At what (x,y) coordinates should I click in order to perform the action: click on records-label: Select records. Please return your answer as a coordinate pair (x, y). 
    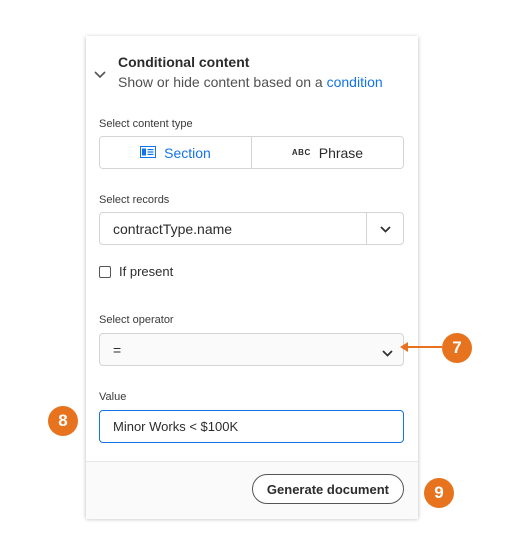
    Looking at the image, I should click on (134, 200).